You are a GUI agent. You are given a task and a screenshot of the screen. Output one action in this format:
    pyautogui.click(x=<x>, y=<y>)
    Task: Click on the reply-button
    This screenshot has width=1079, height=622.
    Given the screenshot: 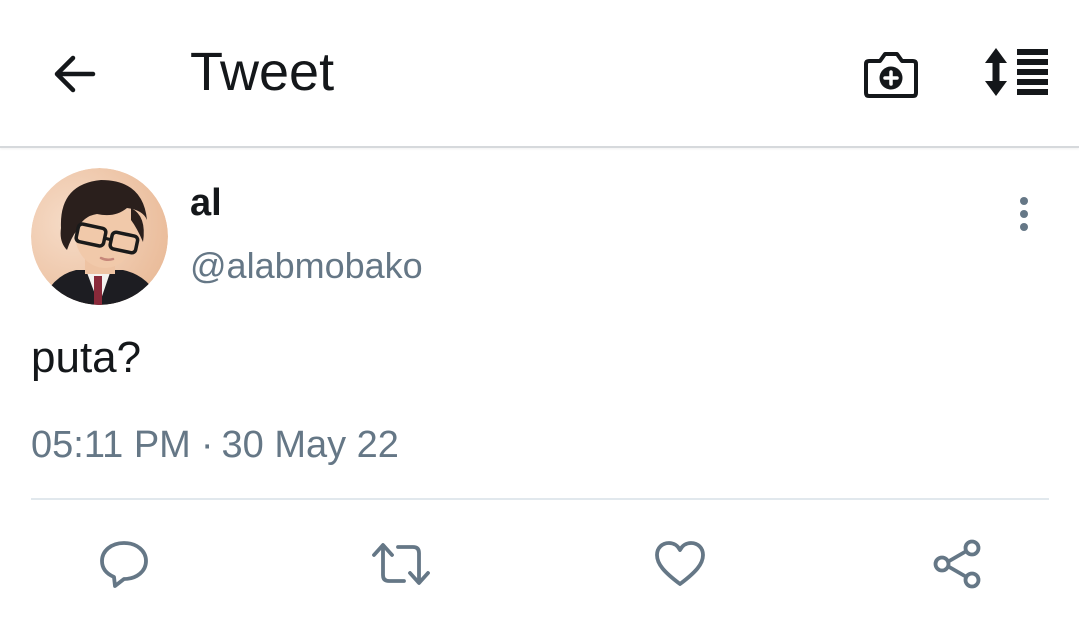 What is the action you would take?
    pyautogui.click(x=124, y=564)
    